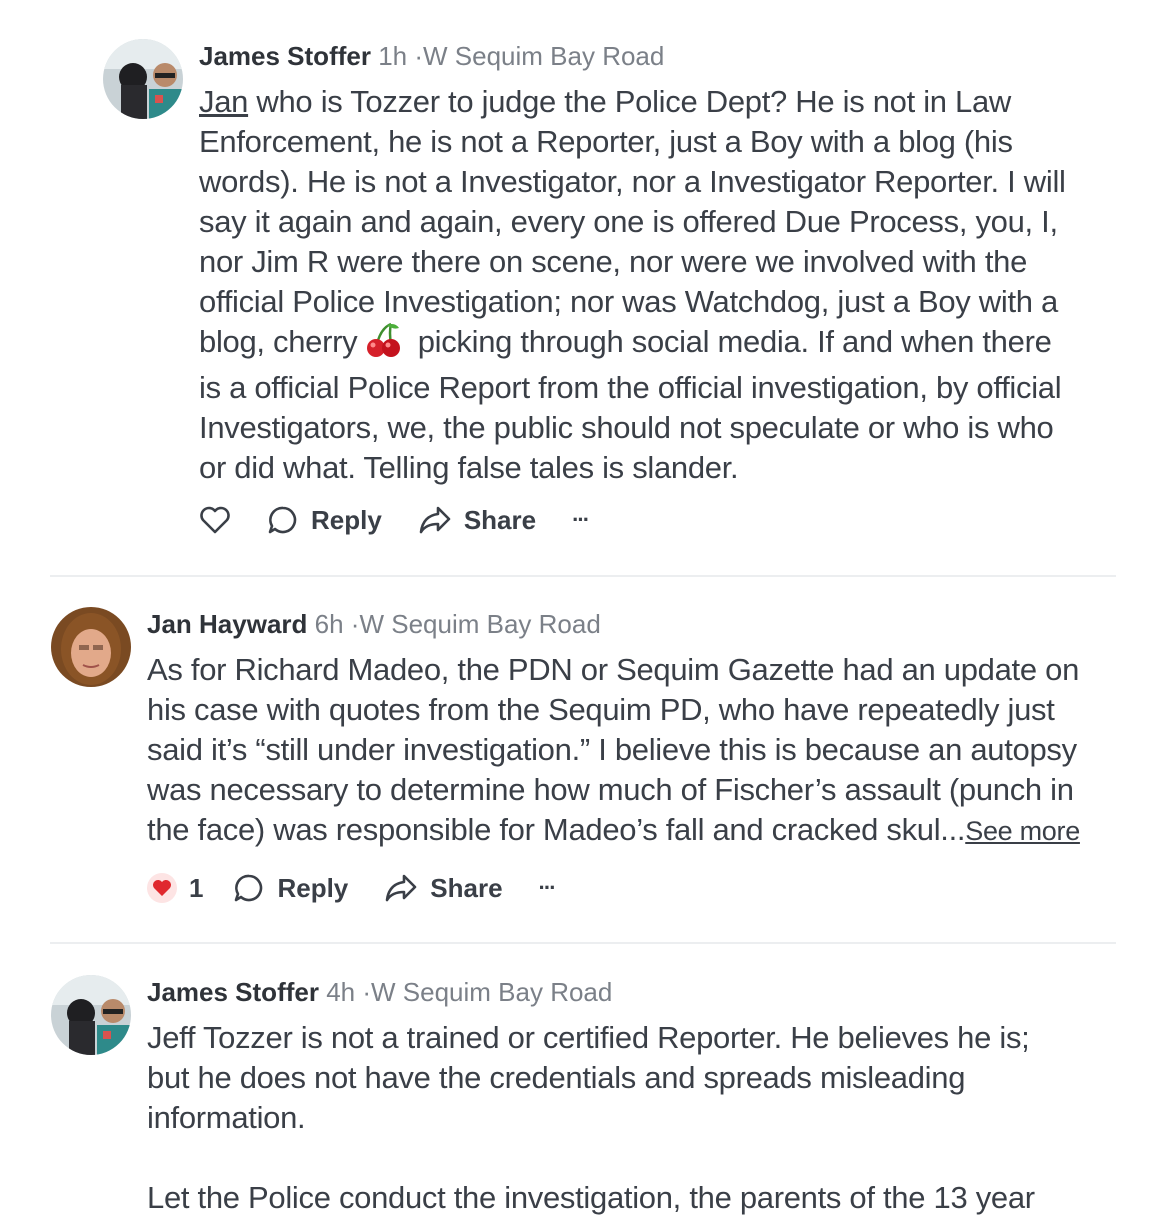  I want to click on comment-time: 4h, so click(341, 992).